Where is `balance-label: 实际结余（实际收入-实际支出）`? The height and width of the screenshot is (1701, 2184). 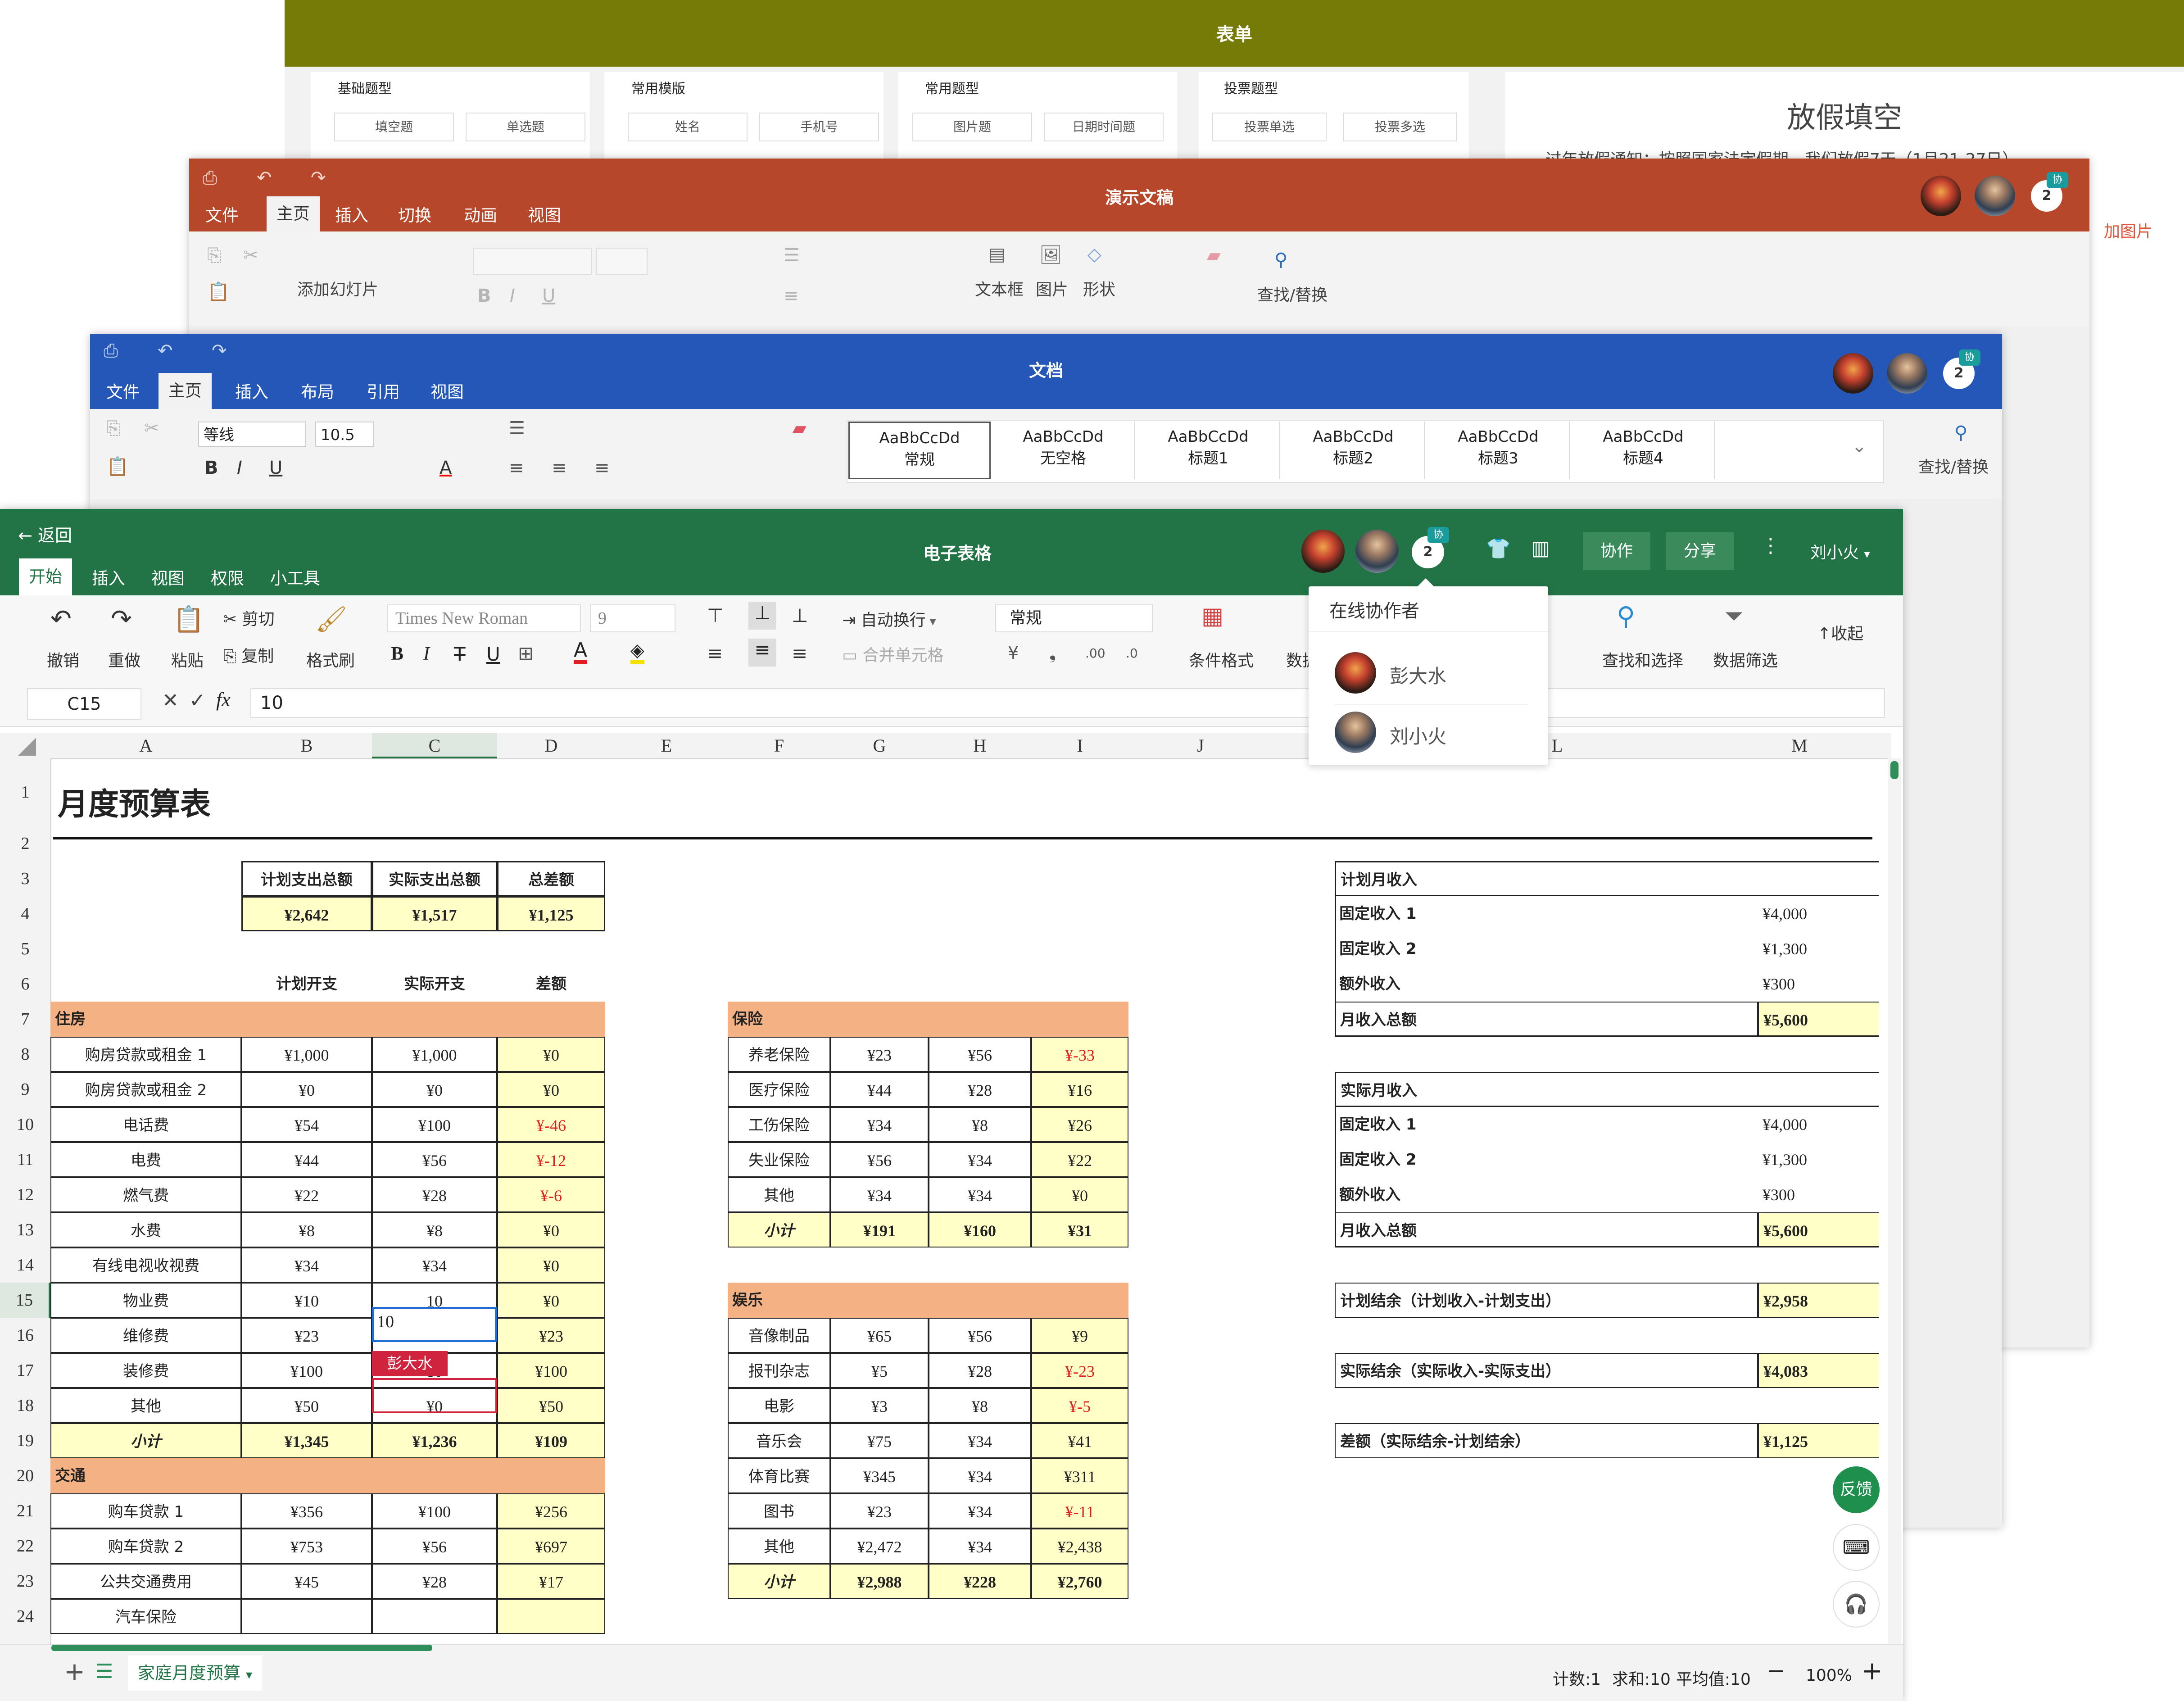 balance-label: 实际结余（实际收入-实际支出） is located at coordinates (1546, 1371).